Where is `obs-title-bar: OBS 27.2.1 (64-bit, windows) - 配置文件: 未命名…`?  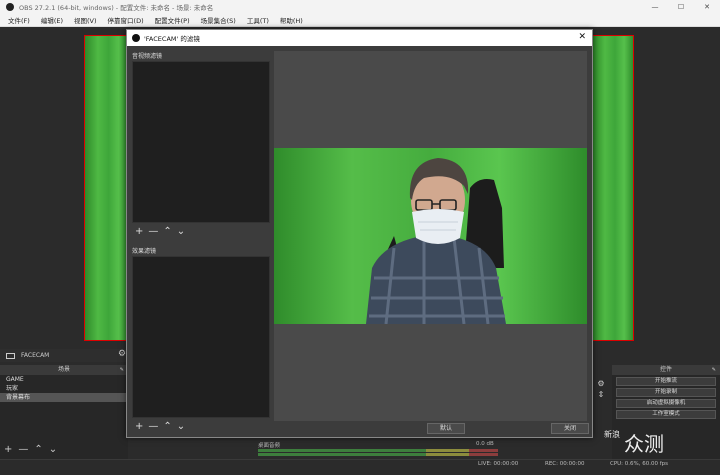
obs-title-bar: OBS 27.2.1 (64-bit, windows) - 配置文件: 未命名… is located at coordinates (360, 7).